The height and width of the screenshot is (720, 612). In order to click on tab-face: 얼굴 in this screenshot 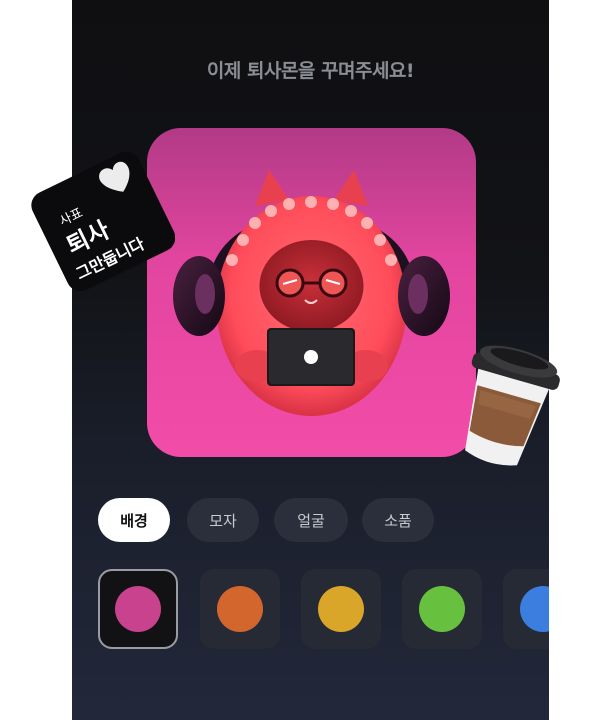, I will do `click(311, 520)`.